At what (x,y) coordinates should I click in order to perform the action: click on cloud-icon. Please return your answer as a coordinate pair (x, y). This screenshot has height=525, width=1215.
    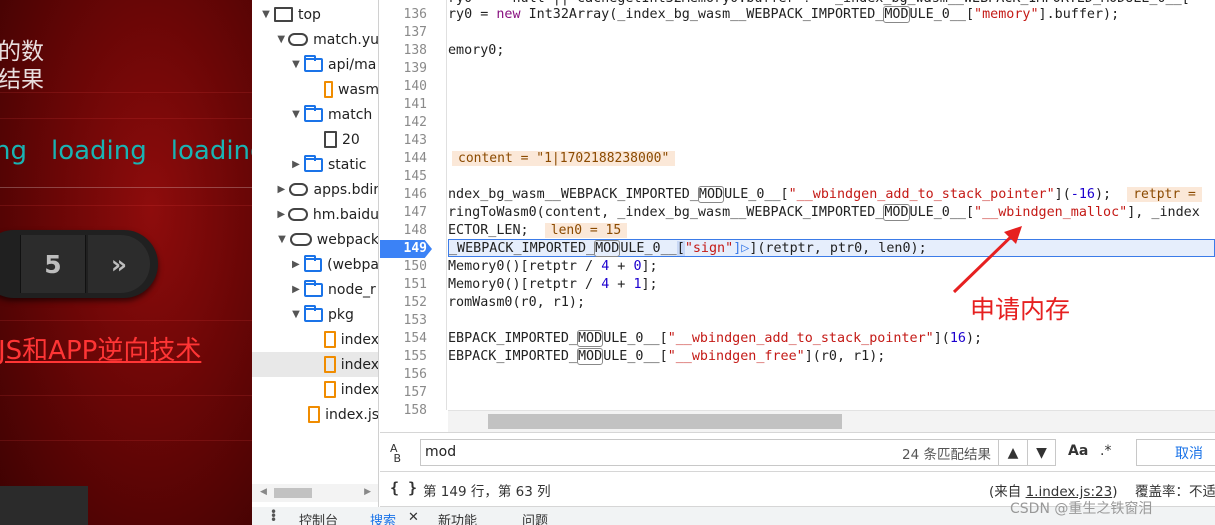
    Looking at the image, I should click on (298, 214).